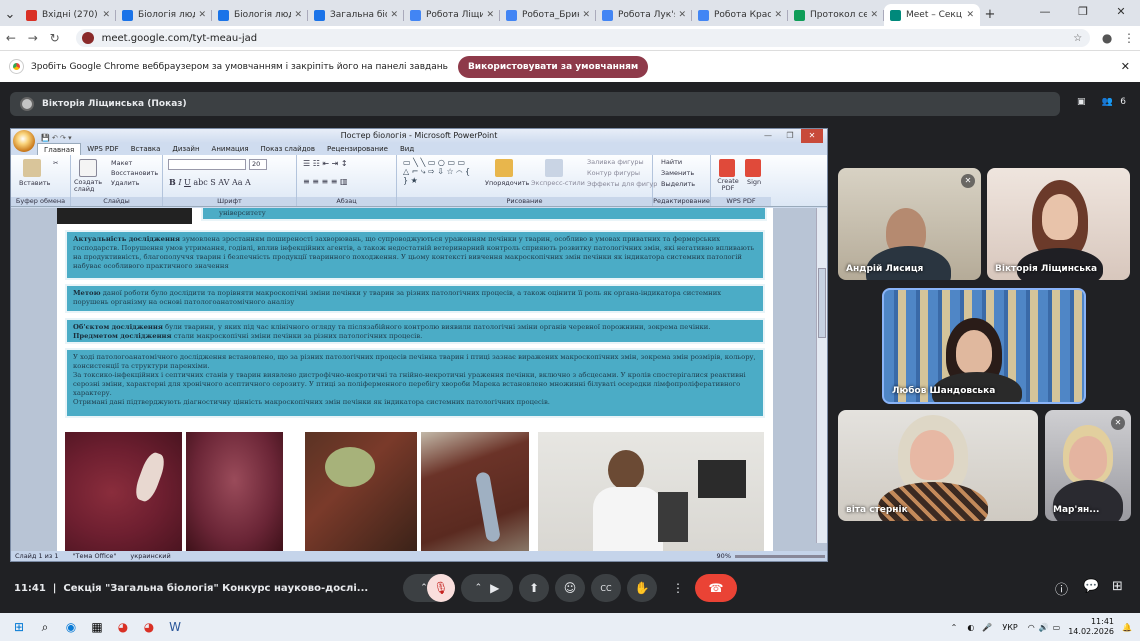  I want to click on info-icon: ⓘ, so click(1061, 588).